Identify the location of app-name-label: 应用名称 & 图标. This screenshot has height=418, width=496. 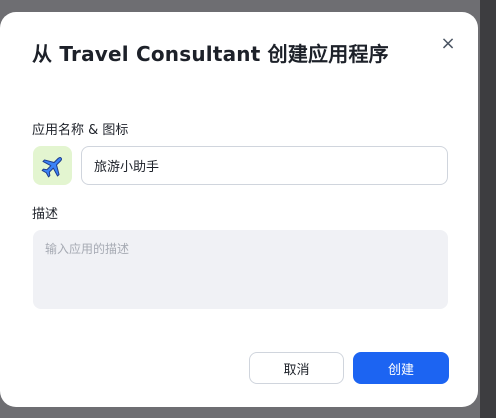
(80, 130).